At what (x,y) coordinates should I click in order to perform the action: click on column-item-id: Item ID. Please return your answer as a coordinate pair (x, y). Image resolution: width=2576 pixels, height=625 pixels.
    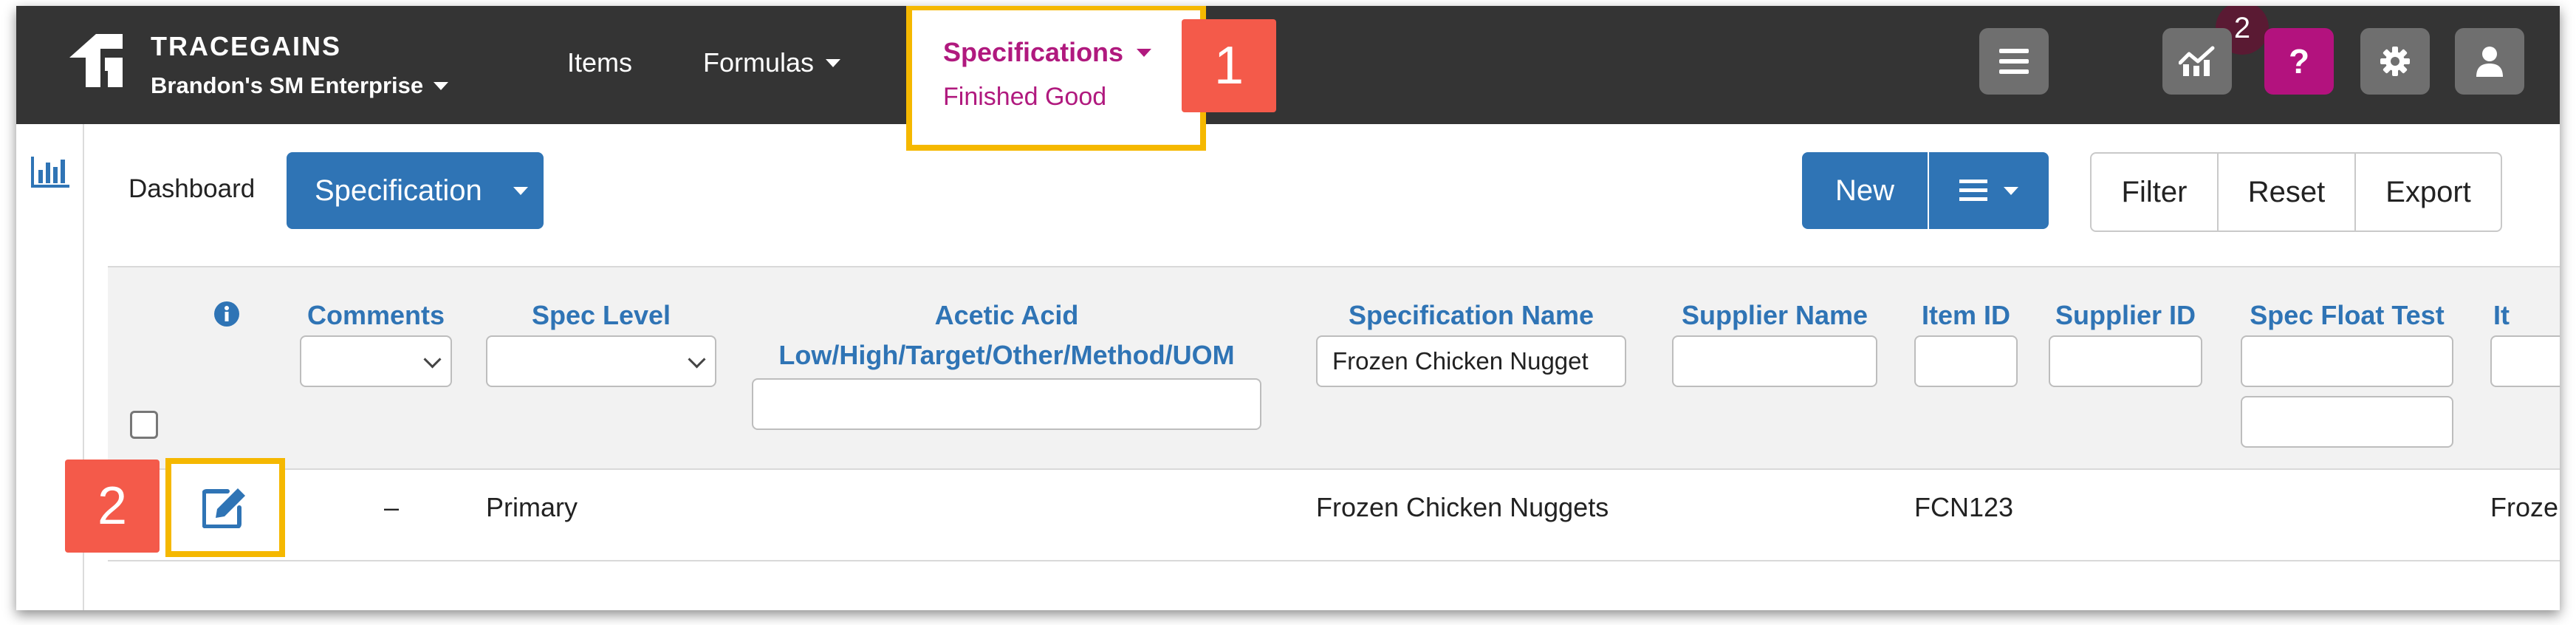
    Looking at the image, I should click on (1966, 315).